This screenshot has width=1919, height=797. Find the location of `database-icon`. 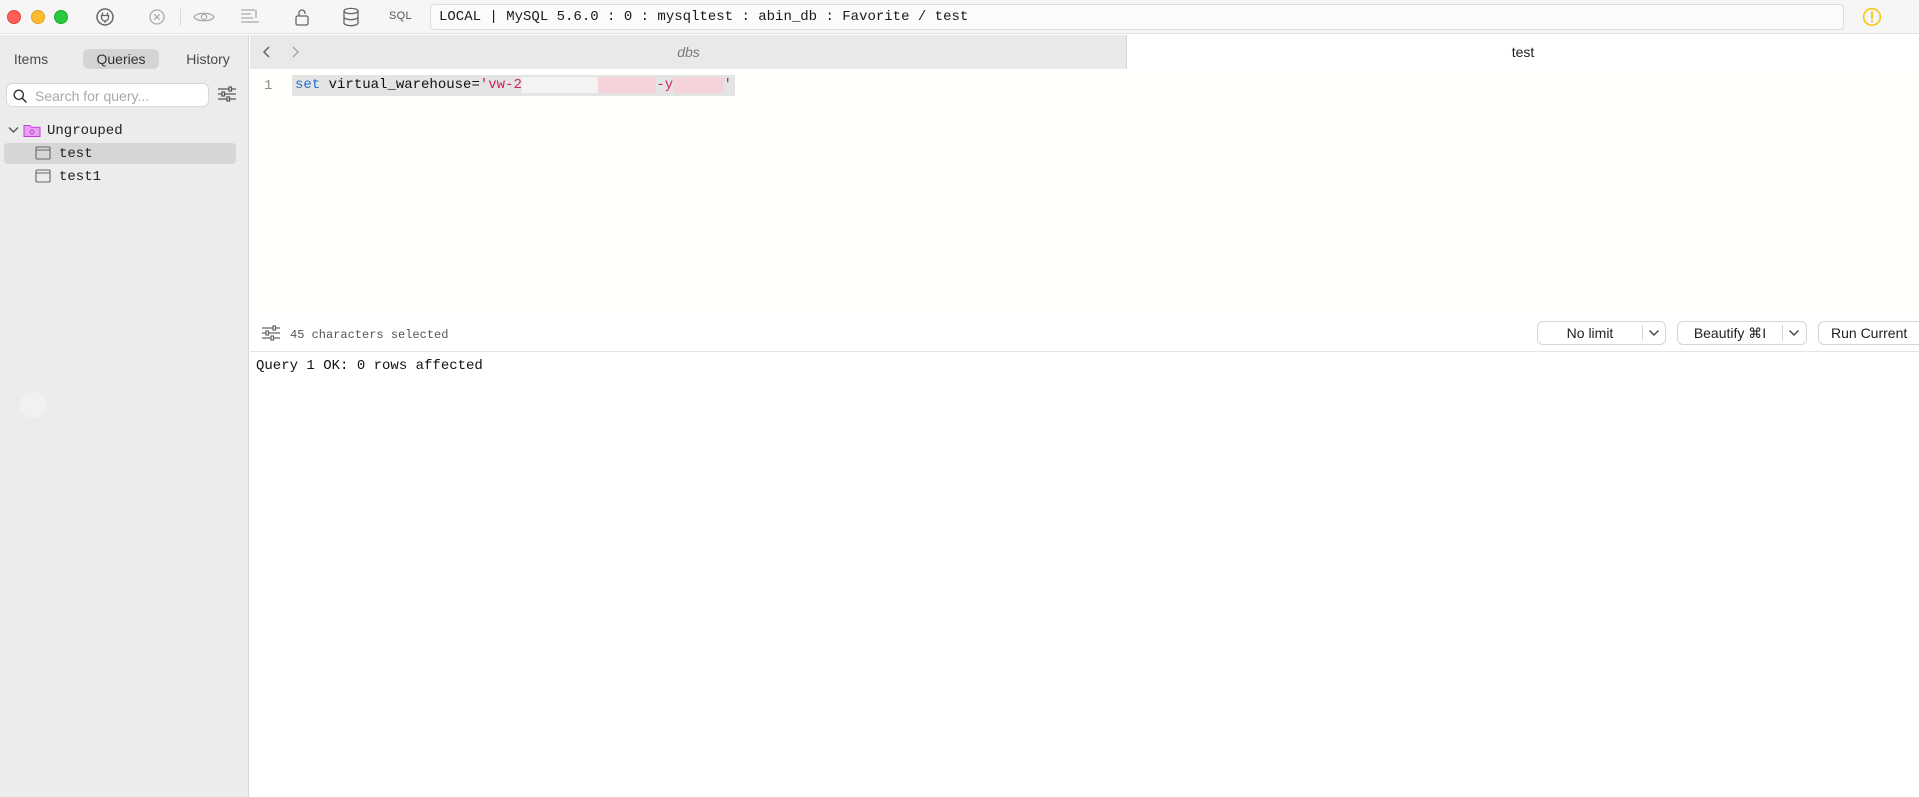

database-icon is located at coordinates (351, 17).